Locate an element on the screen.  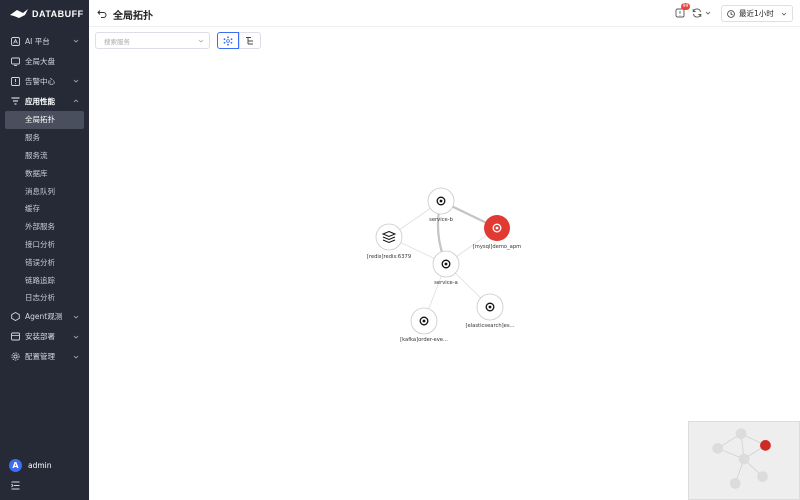
collapse-menu-icon is located at coordinates (15, 485).